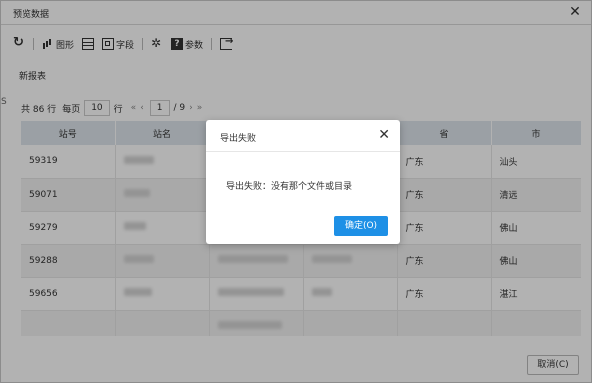 Image resolution: width=592 pixels, height=383 pixels. Describe the element at coordinates (384, 135) in the screenshot. I see `dialog-close-icon: ✕` at that location.